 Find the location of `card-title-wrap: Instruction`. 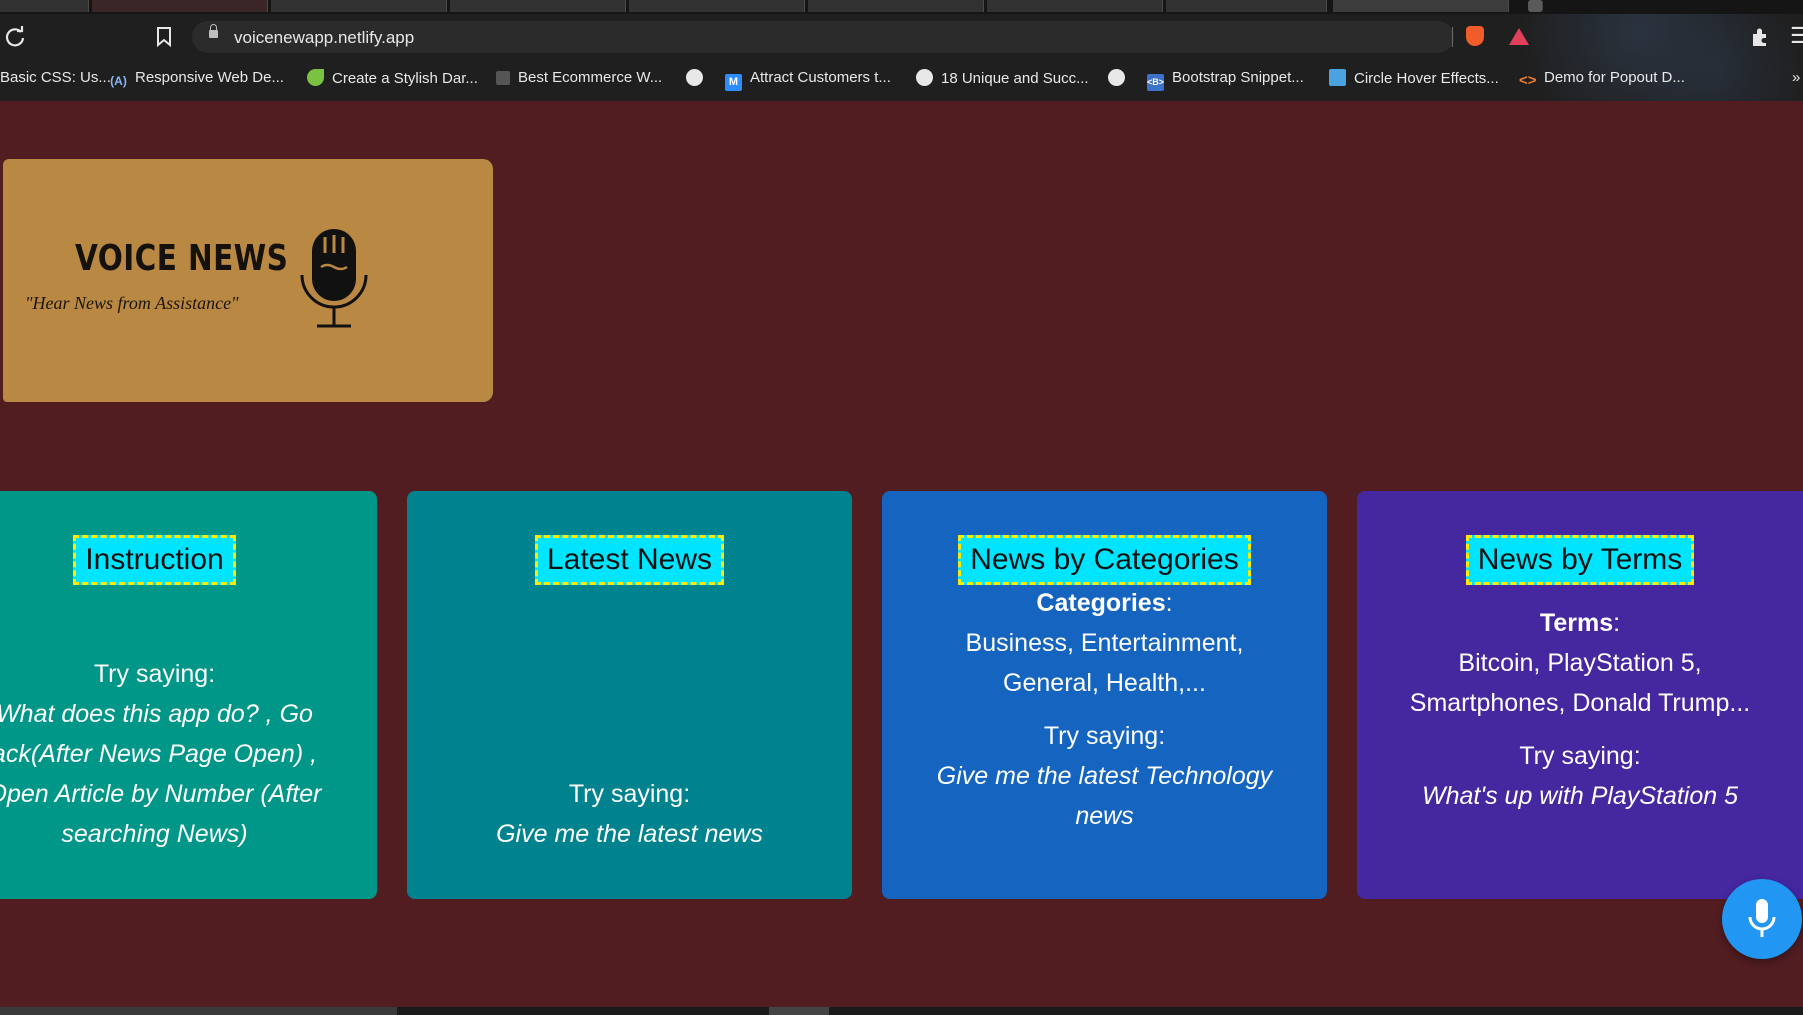

card-title-wrap: Instruction is located at coordinates (188, 560).